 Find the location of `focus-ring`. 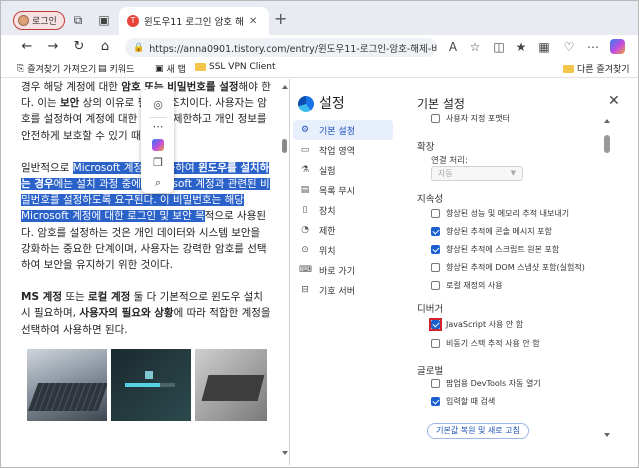

focus-ring is located at coordinates (435, 324).